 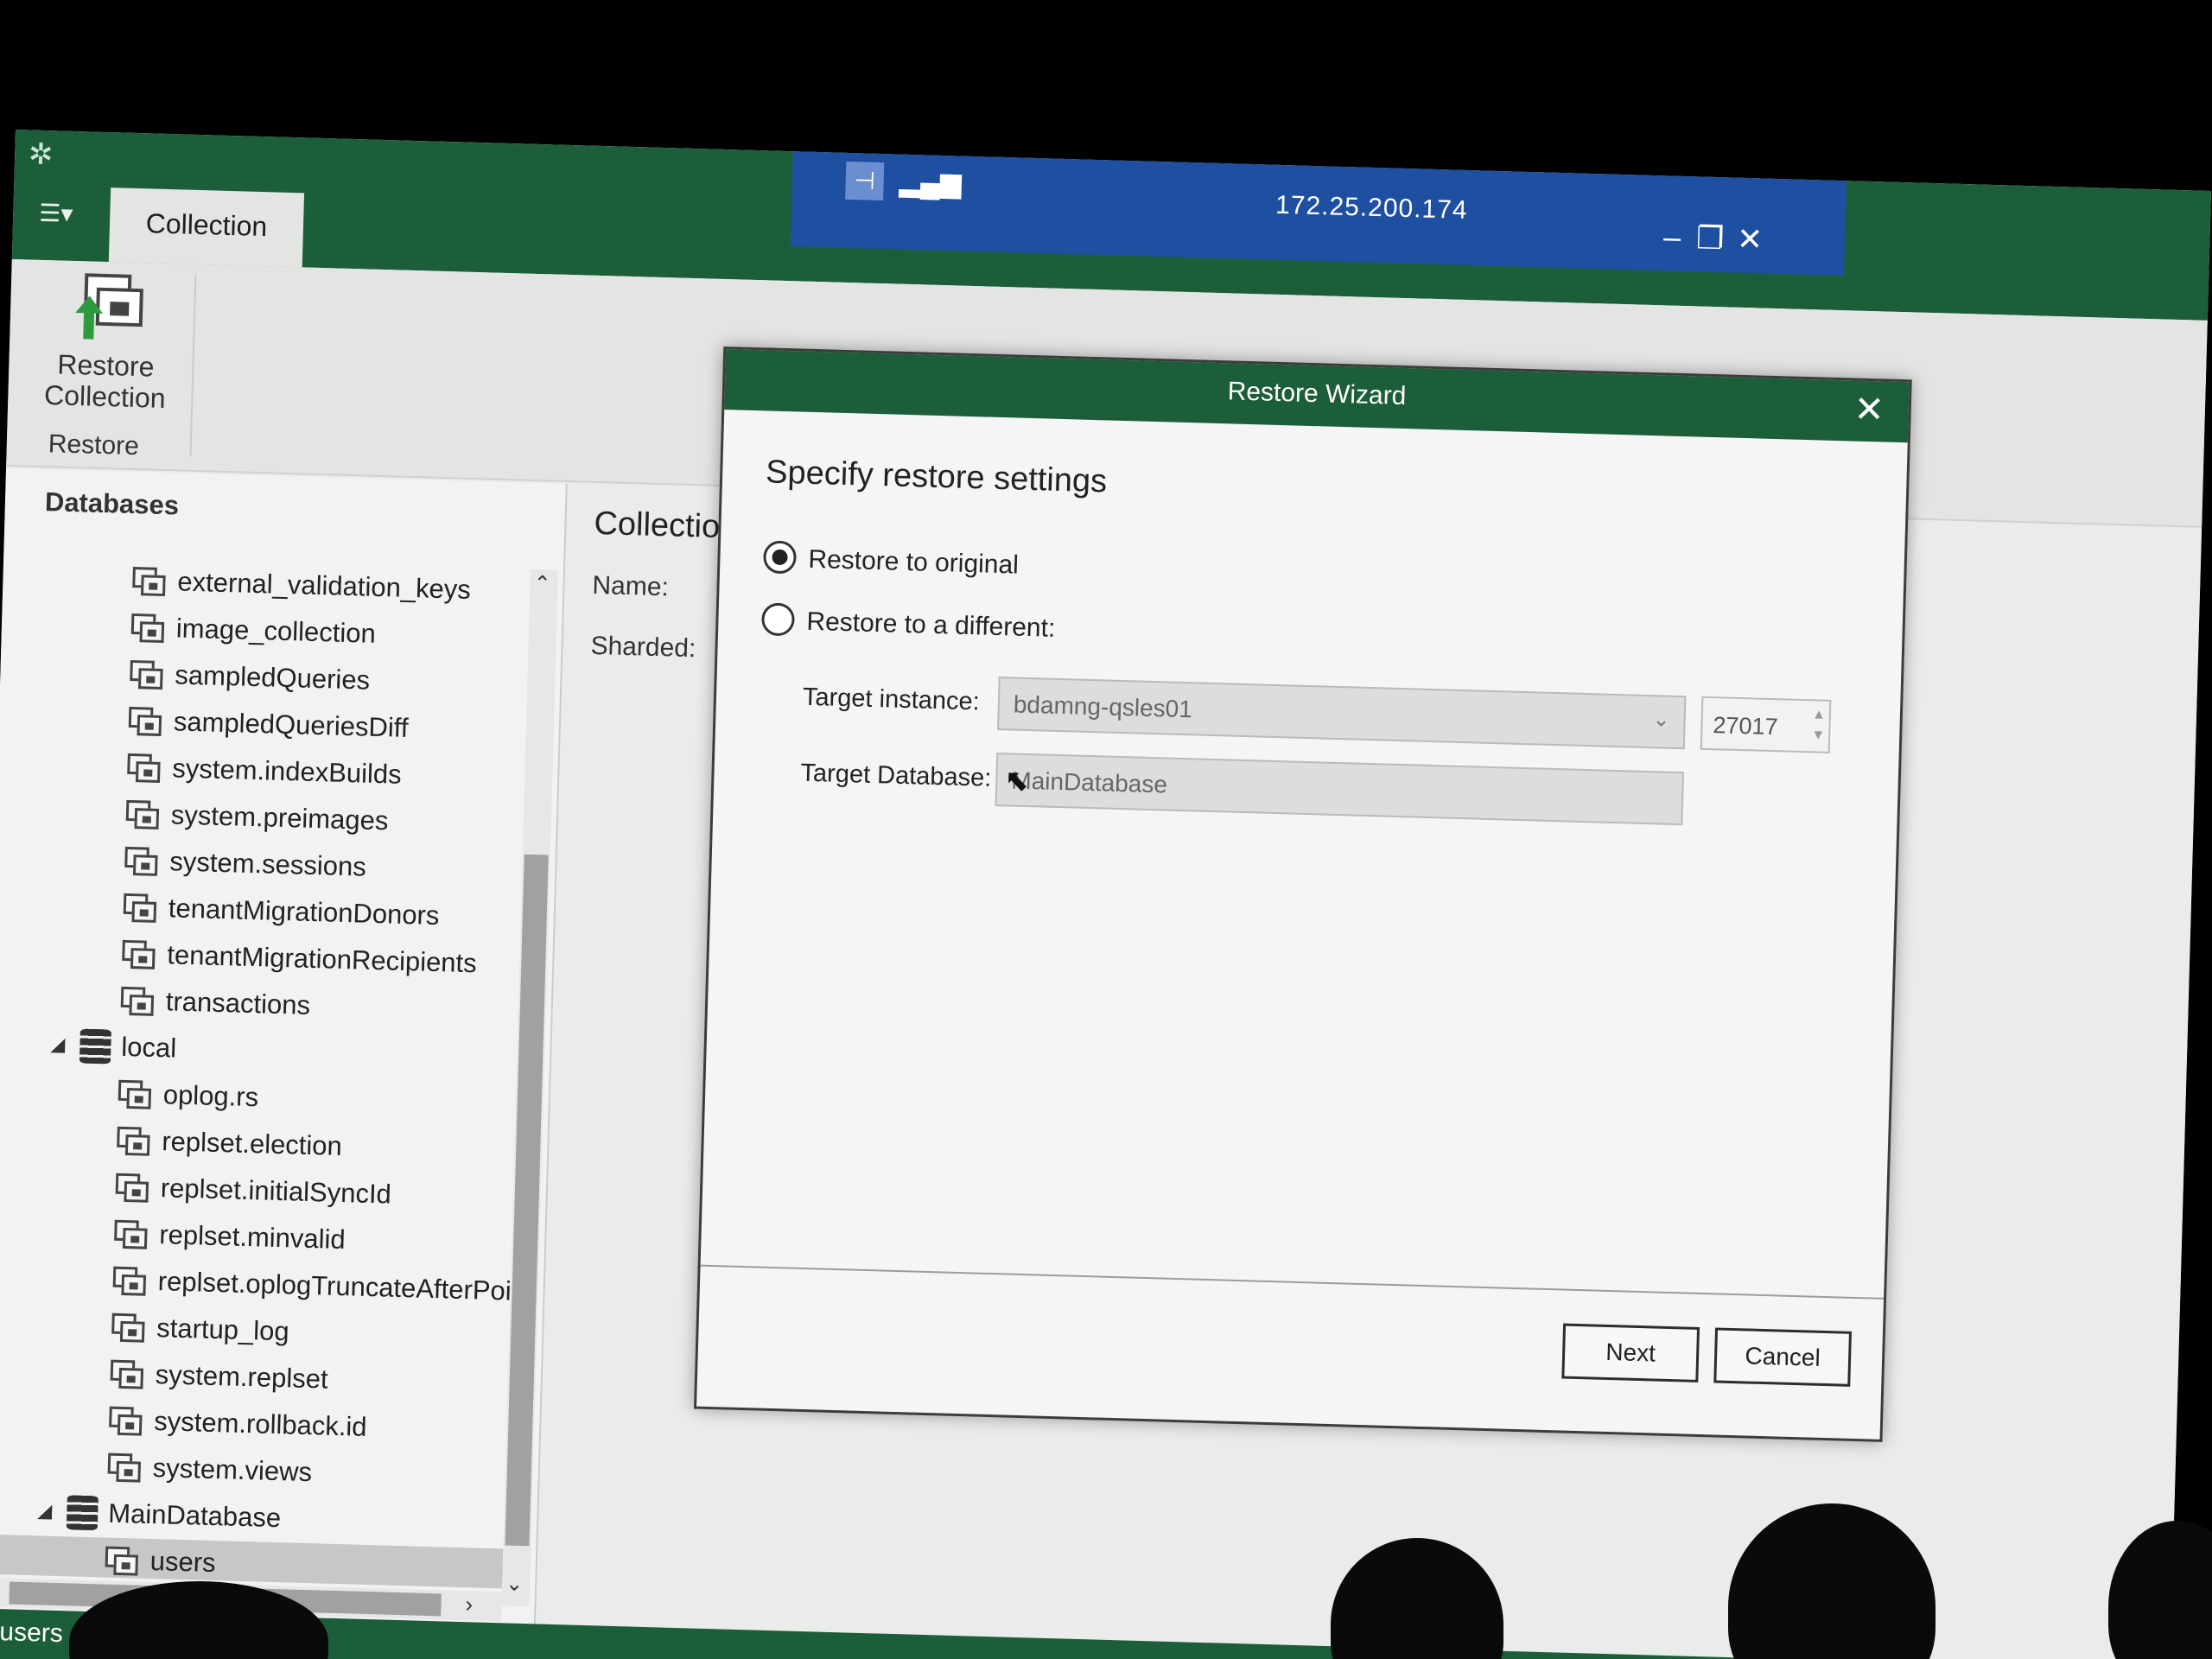 I want to click on radio-restore-different: Restore to a different:, so click(x=908, y=622).